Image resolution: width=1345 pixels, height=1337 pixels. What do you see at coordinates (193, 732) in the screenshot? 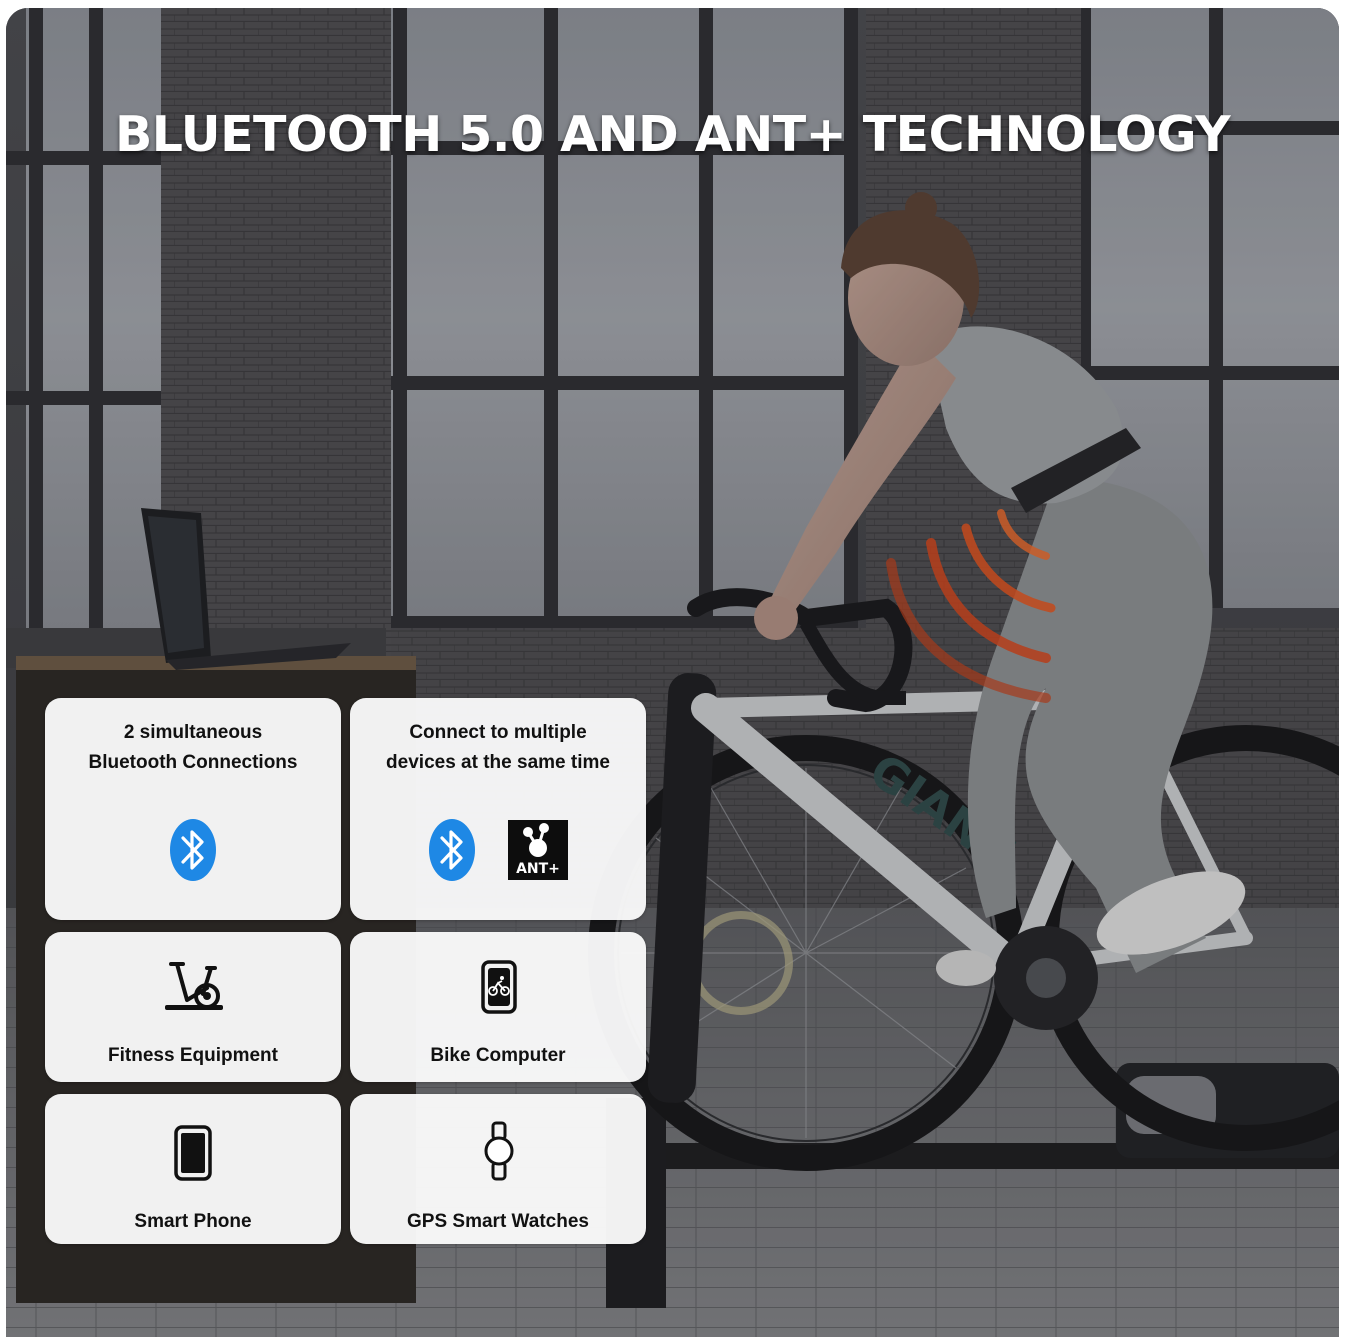
I see `feature-line-1: 2 simultaneous` at bounding box center [193, 732].